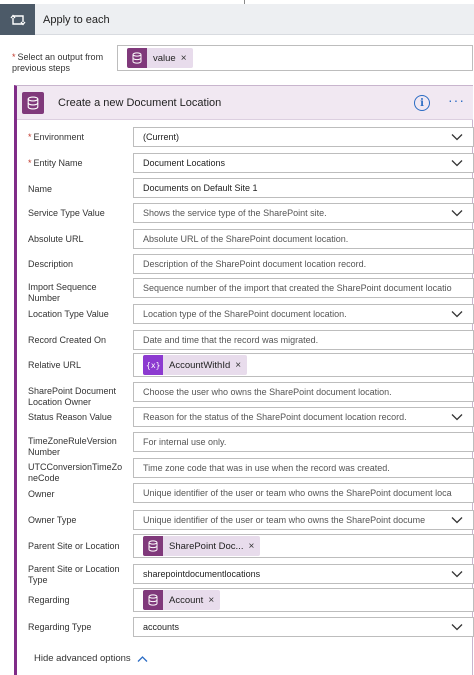 The image size is (474, 675). What do you see at coordinates (60, 627) in the screenshot?
I see `regarding-type-label: Regarding Type` at bounding box center [60, 627].